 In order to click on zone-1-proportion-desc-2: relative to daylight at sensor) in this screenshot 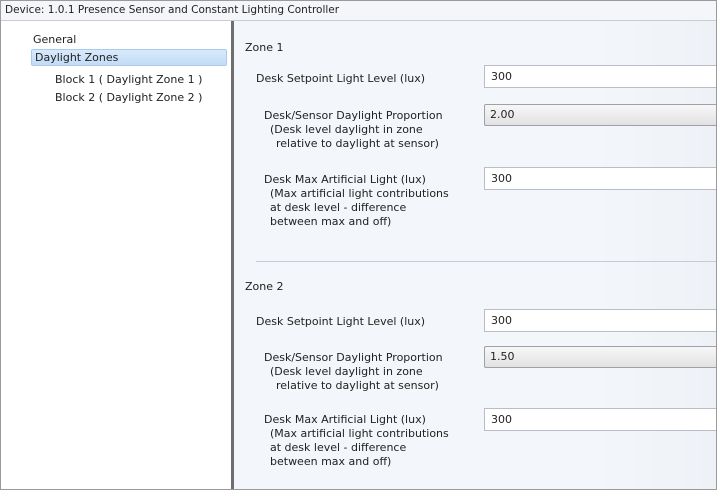, I will do `click(357, 143)`.